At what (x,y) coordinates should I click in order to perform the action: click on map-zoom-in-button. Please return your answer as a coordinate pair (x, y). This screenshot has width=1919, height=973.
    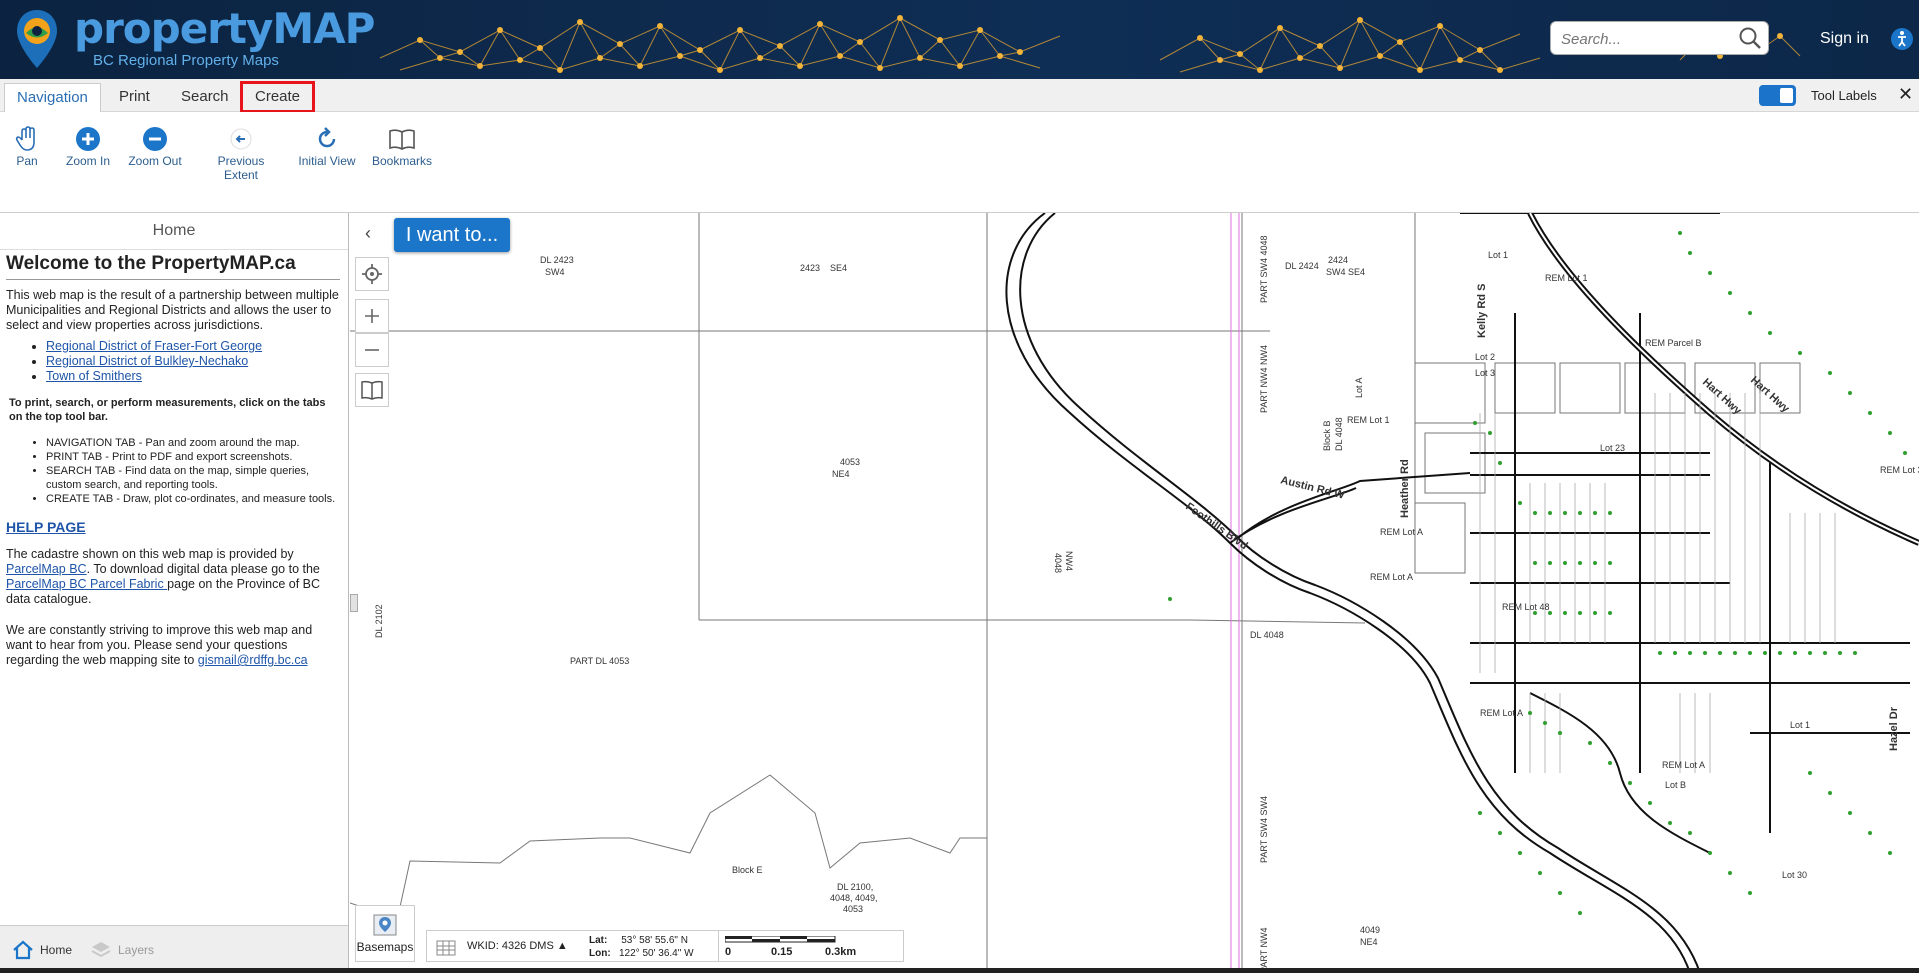
    Looking at the image, I should click on (372, 316).